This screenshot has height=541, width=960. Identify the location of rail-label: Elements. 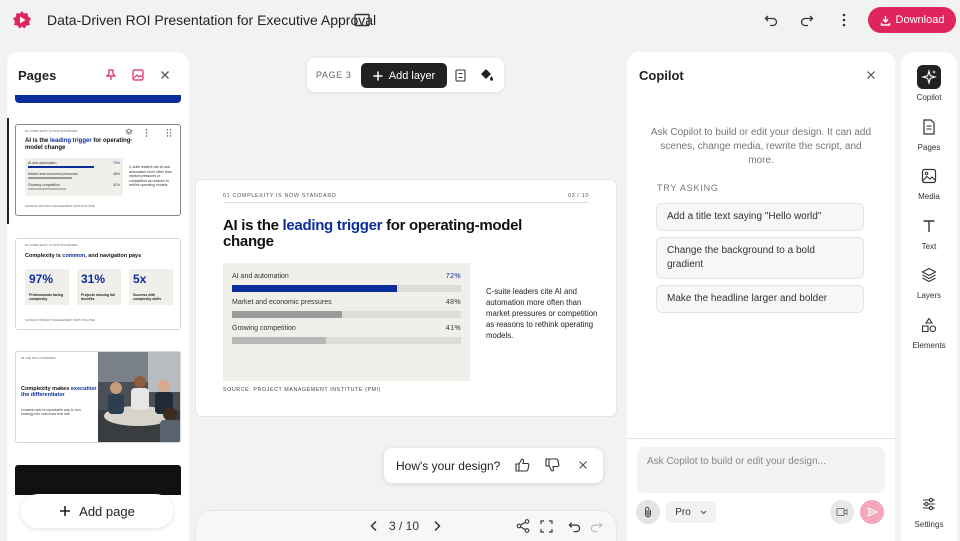
(929, 345).